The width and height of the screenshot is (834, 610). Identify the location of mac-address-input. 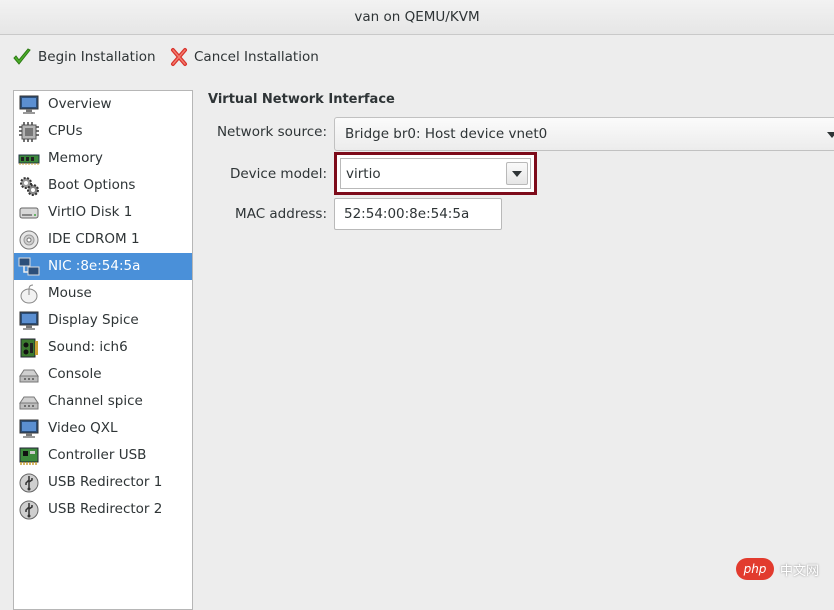
(418, 214).